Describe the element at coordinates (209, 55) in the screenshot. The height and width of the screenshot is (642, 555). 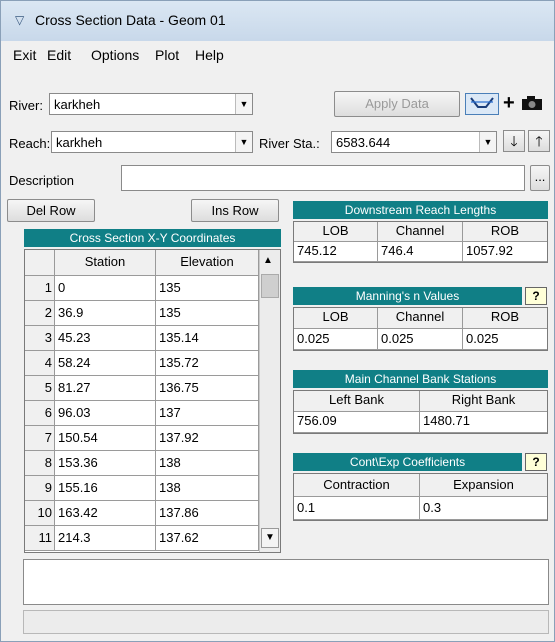
I see `menu-help: Help` at that location.